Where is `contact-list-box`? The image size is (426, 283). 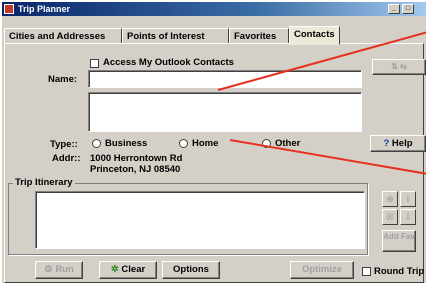 contact-list-box is located at coordinates (225, 112).